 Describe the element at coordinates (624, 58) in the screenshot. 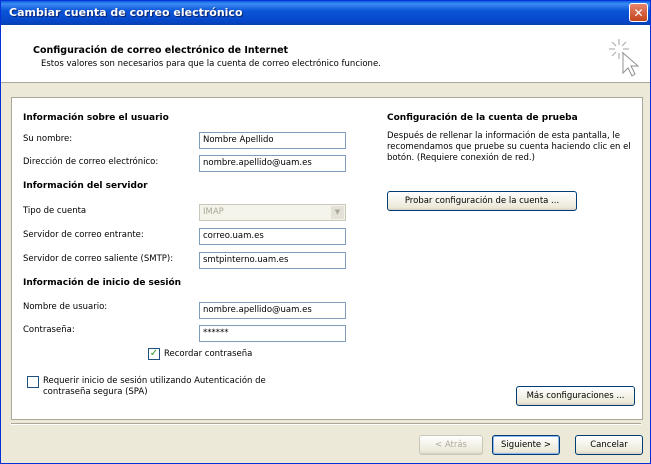

I see `cursor-sparkle-icon` at that location.